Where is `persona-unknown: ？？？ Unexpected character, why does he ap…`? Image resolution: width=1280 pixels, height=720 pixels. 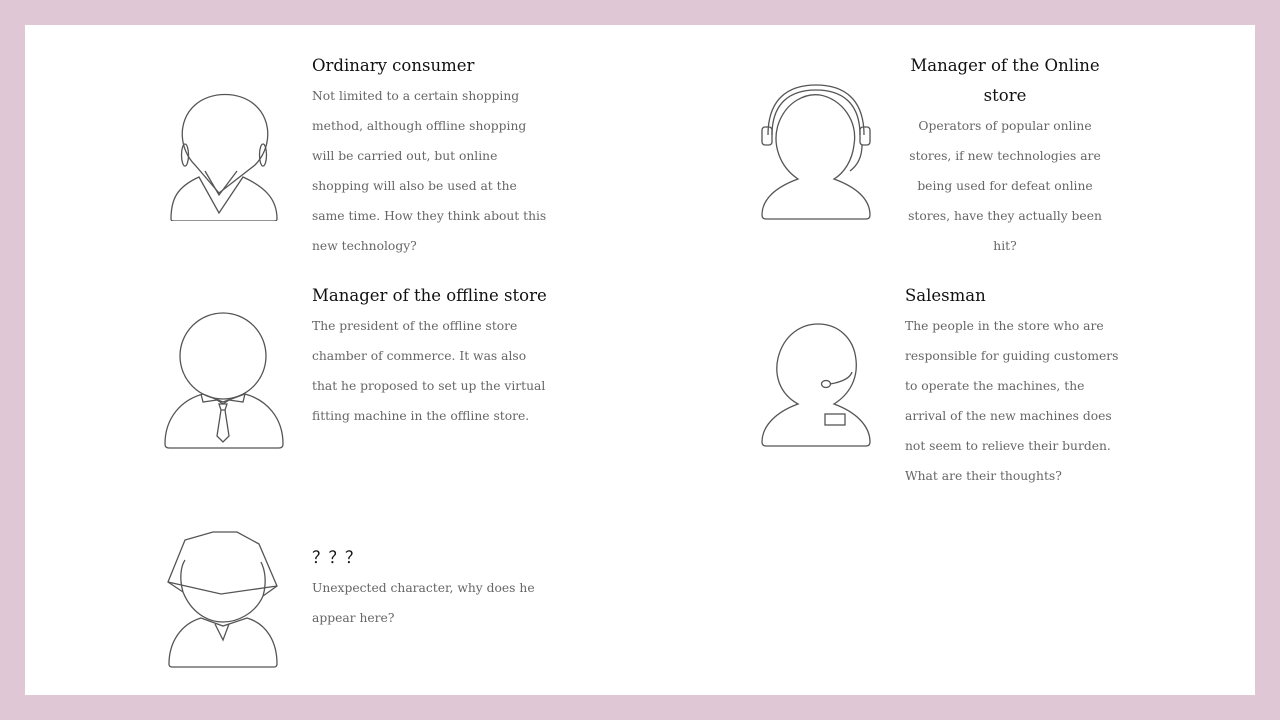 persona-unknown: ？？？ Unexpected character, why does he ap… is located at coordinates (432, 588).